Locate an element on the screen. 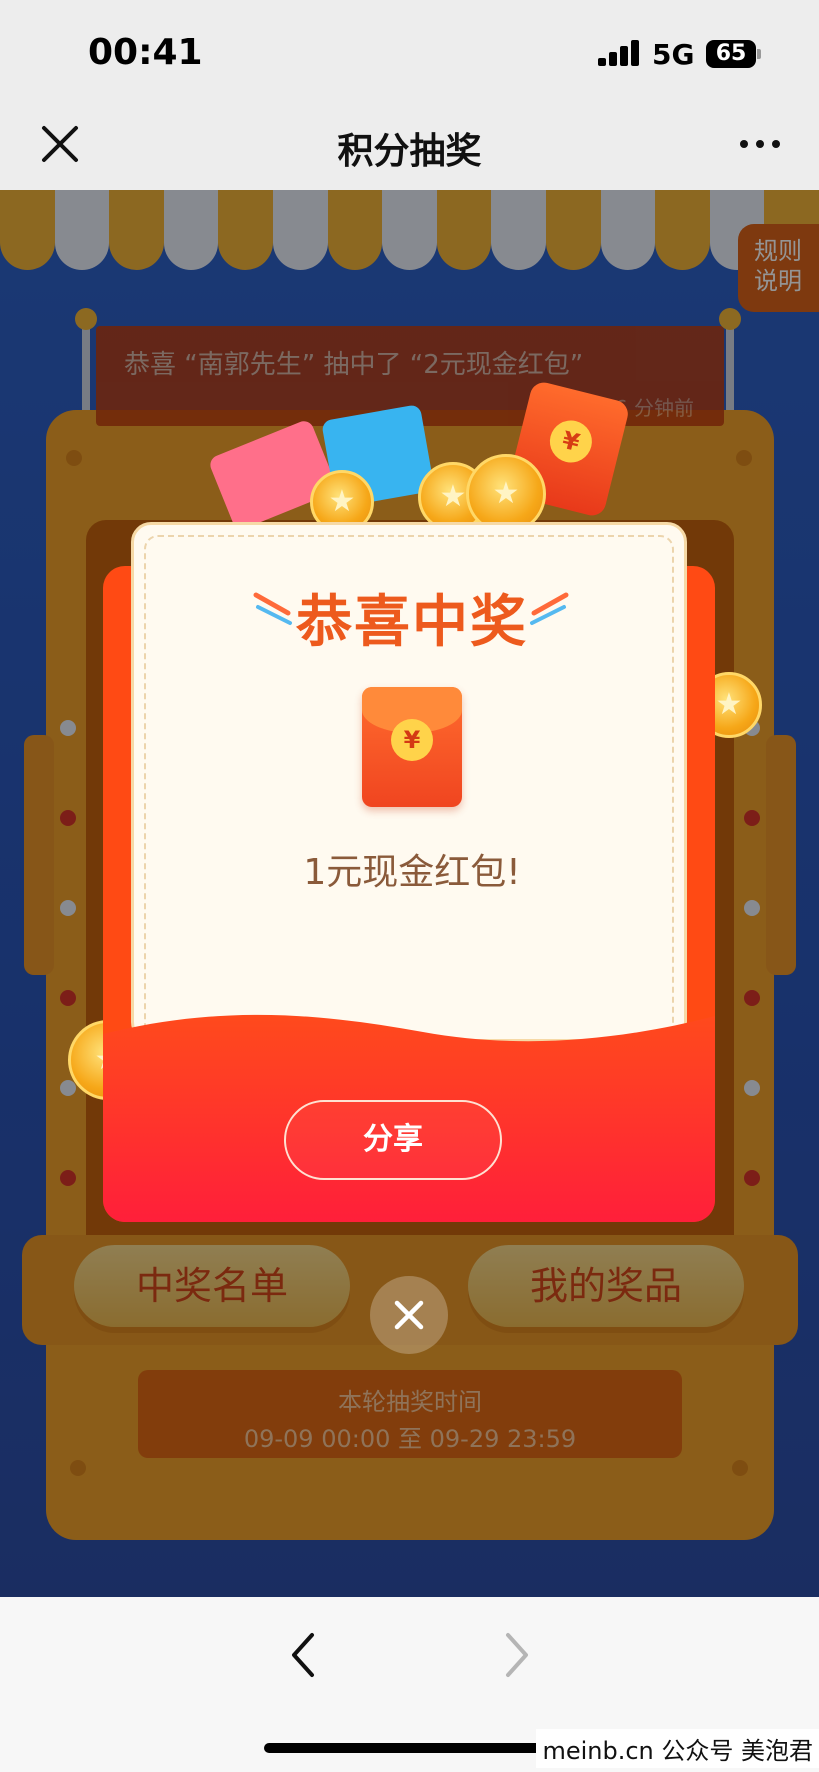 The width and height of the screenshot is (819, 1772). battery-tip is located at coordinates (759, 54).